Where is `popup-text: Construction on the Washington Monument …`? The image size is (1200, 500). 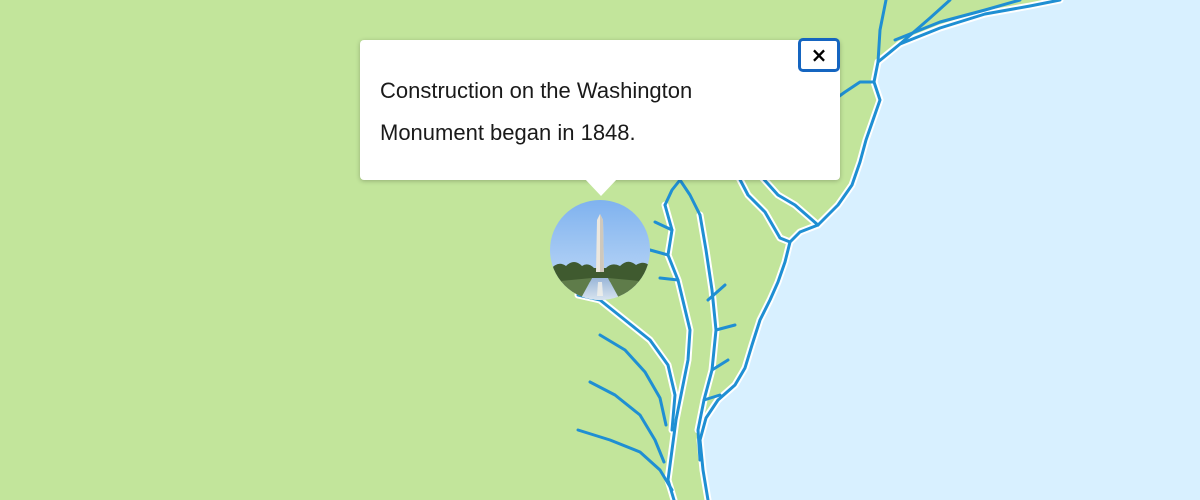 popup-text: Construction on the Washington Monument … is located at coordinates (536, 111).